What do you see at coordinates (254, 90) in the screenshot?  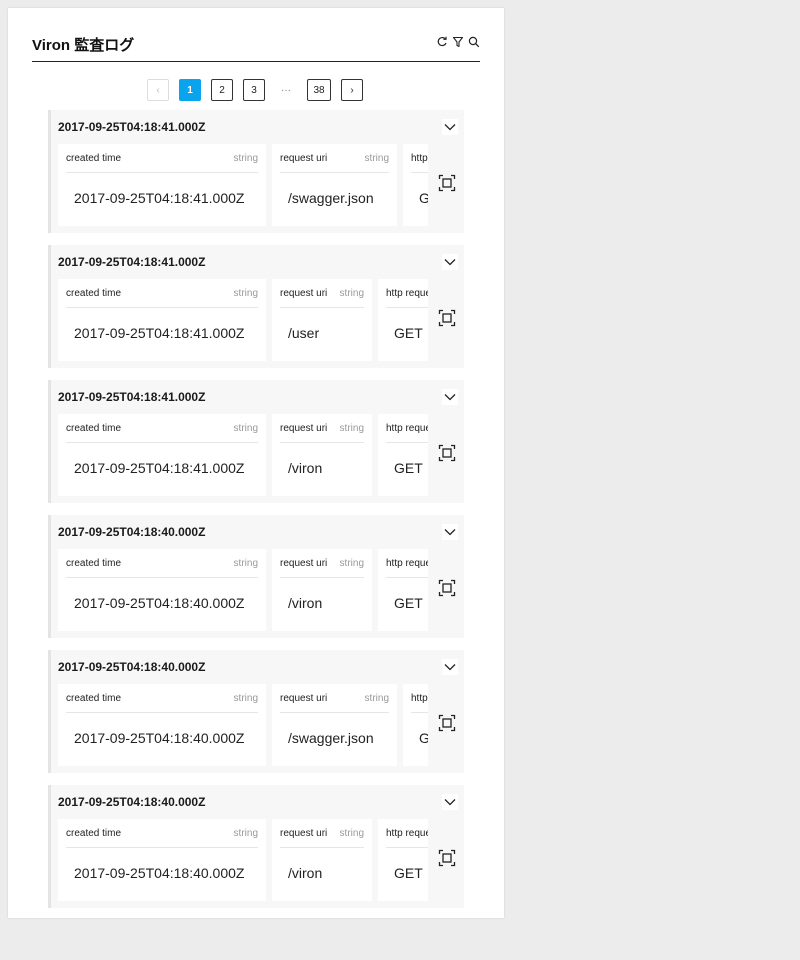 I see `page-button-3: 3` at bounding box center [254, 90].